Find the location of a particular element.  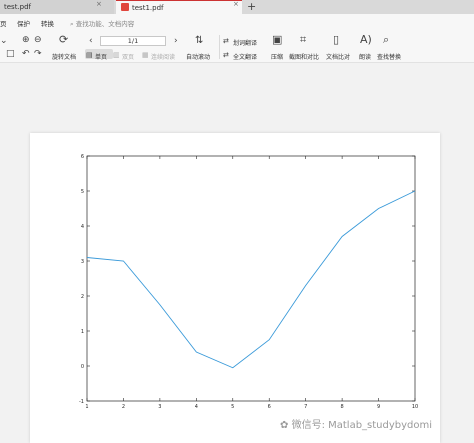

x-tick-label: 4 is located at coordinates (196, 407).